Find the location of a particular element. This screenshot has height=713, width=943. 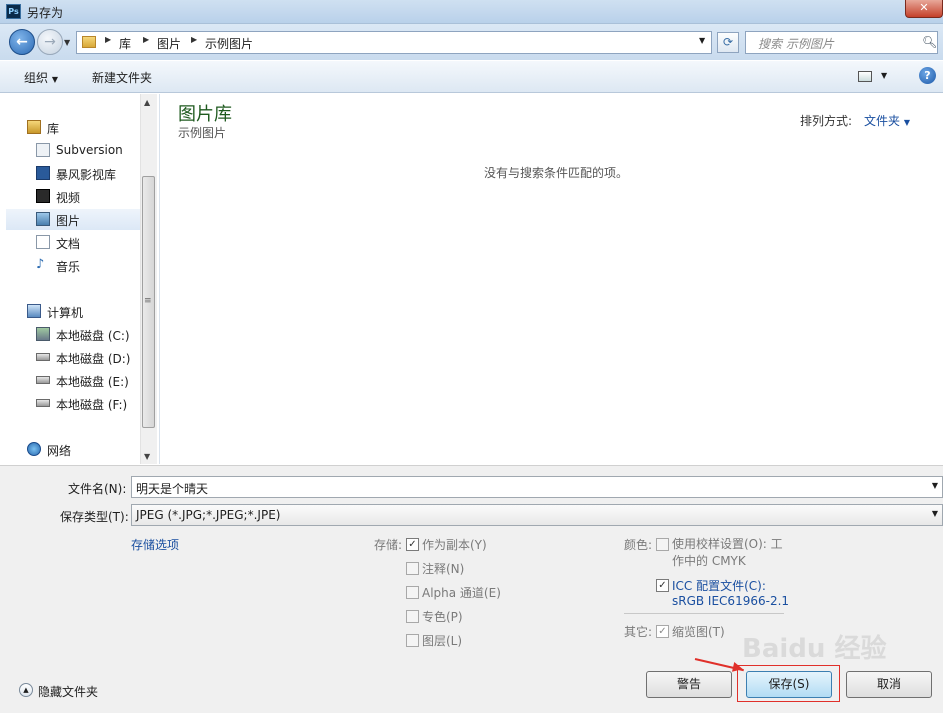

as-copy-label: 作为副本(Y) is located at coordinates (454, 545).